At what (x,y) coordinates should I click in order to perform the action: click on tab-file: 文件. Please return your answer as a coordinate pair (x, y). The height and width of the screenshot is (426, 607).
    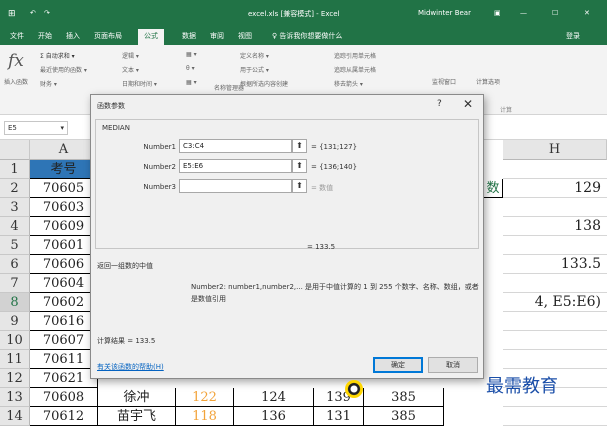
    Looking at the image, I should click on (17, 36).